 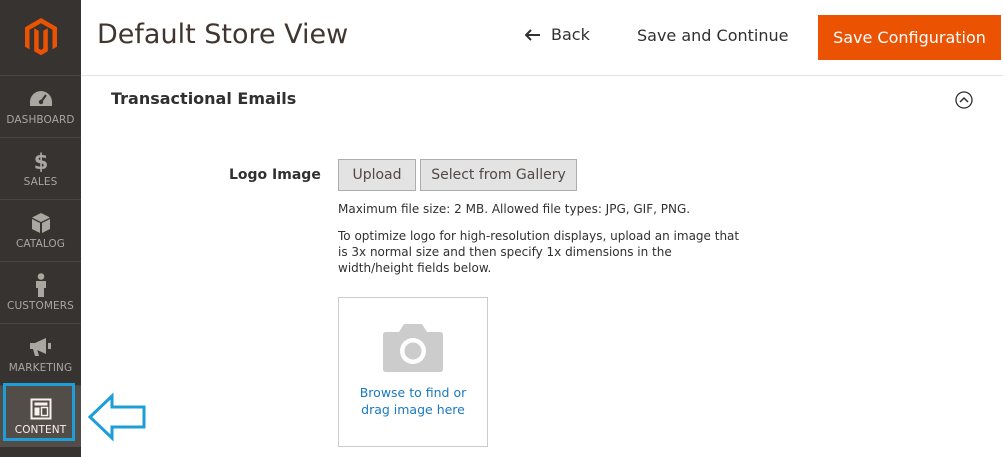 I want to click on section-title: Transactional Emails, so click(x=203, y=98).